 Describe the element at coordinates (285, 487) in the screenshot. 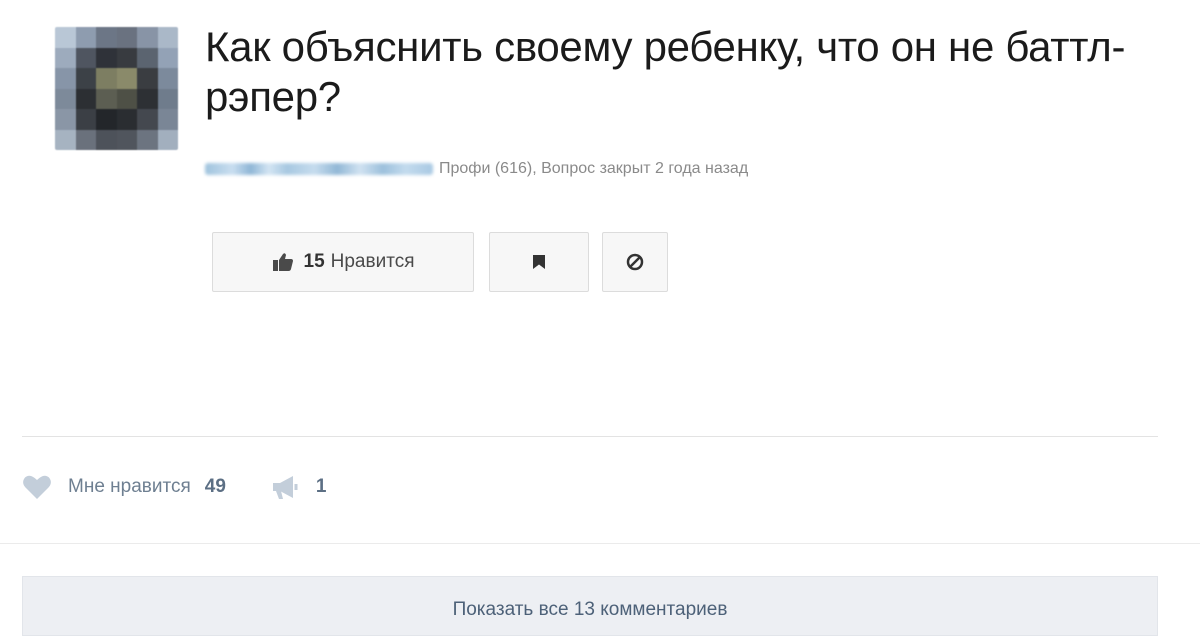

I see `megaphone-icon` at that location.